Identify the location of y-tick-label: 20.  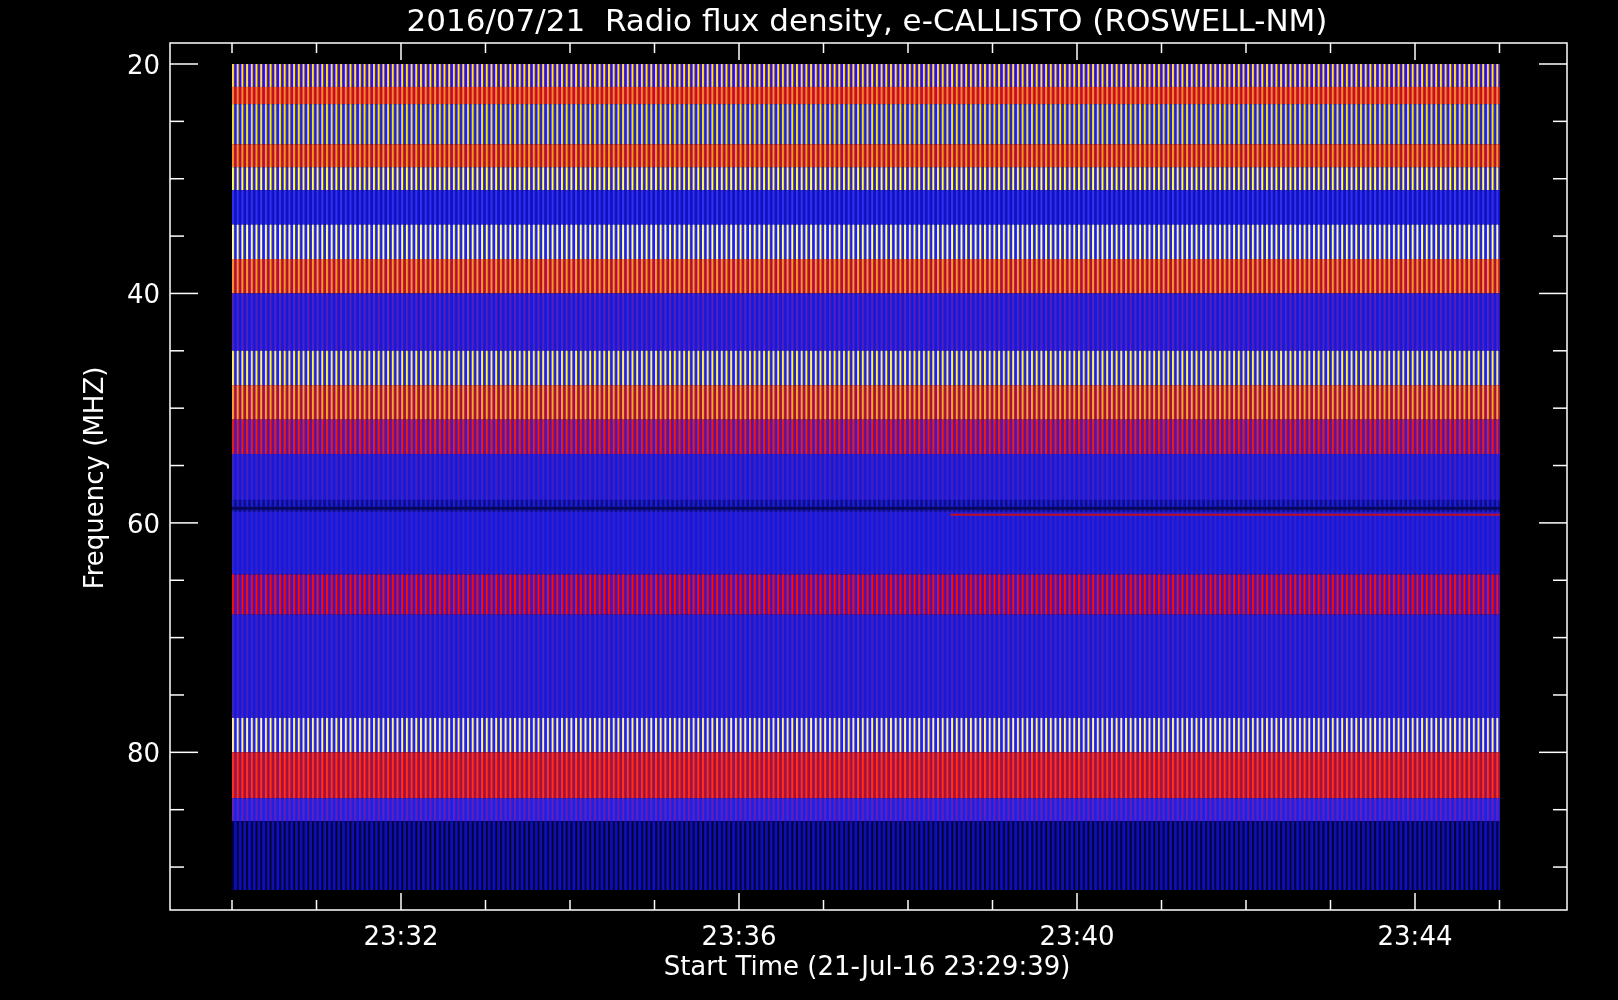
(143, 65).